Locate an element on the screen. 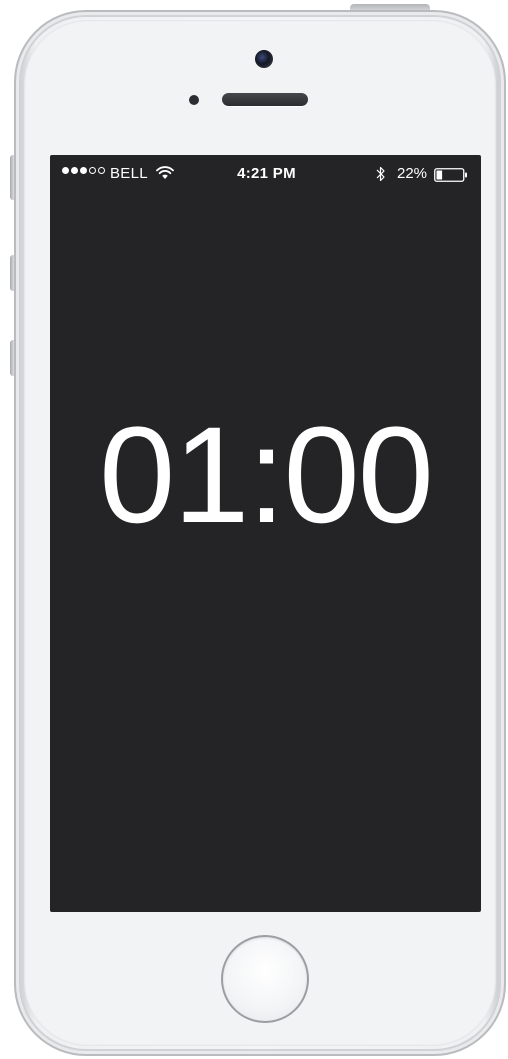 The height and width of the screenshot is (1059, 508). bluetooth-icon is located at coordinates (380, 174).